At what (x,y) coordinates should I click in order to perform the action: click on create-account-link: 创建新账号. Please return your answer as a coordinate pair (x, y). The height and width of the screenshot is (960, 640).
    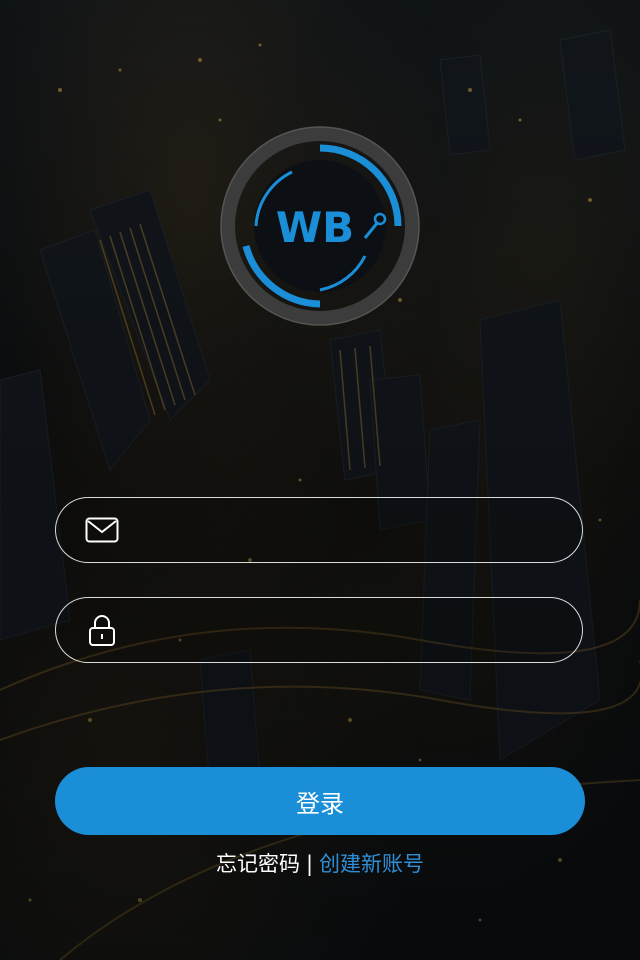
    Looking at the image, I should click on (371, 864).